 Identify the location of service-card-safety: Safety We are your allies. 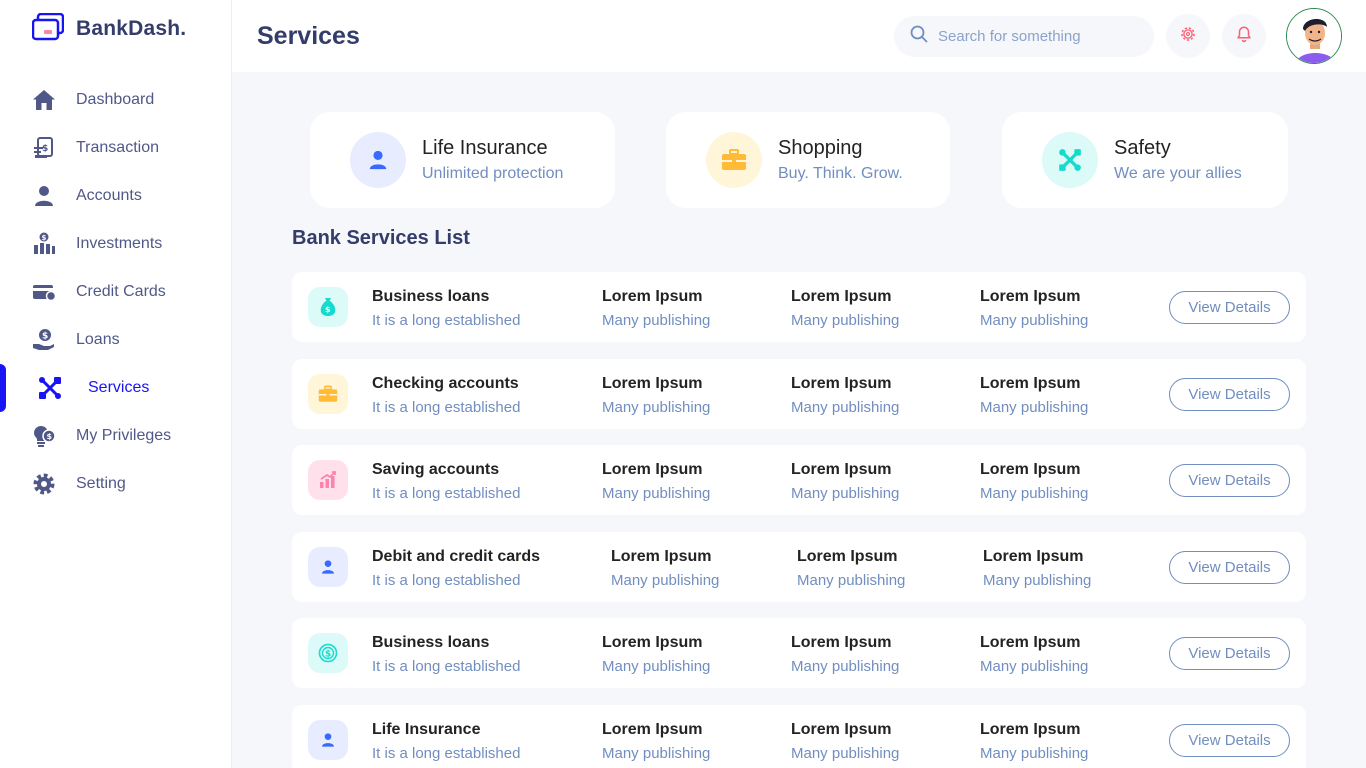
(1145, 160).